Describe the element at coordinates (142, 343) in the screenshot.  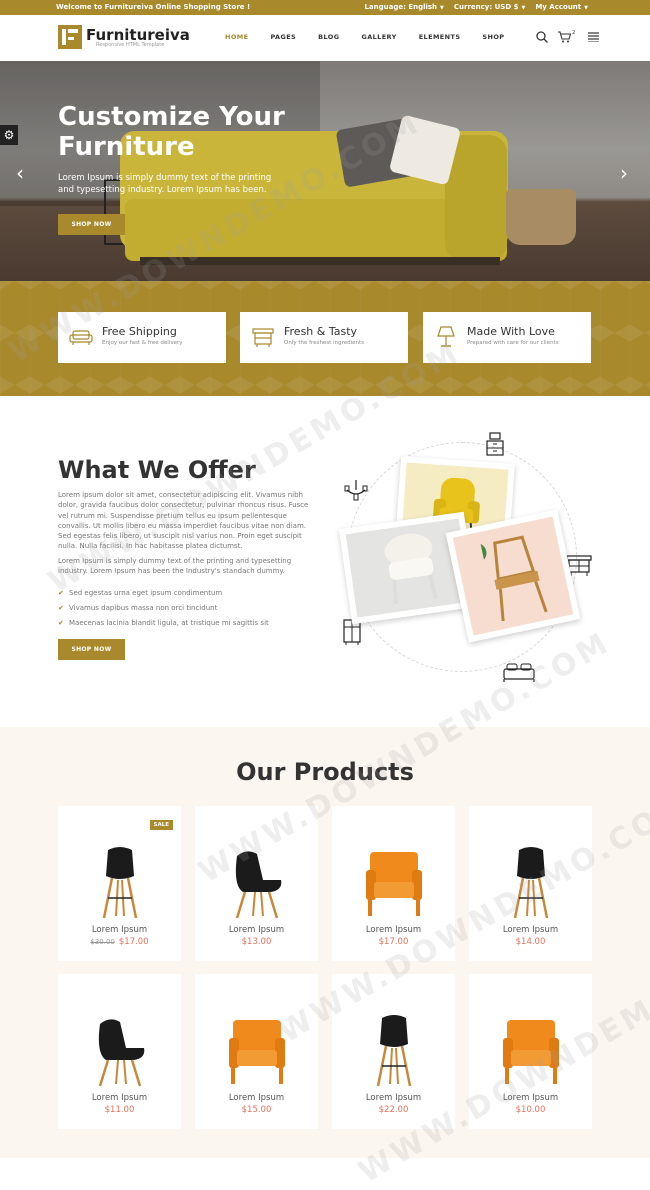
I see `feature-subtitle: Enjoy our fast & free delivery` at that location.